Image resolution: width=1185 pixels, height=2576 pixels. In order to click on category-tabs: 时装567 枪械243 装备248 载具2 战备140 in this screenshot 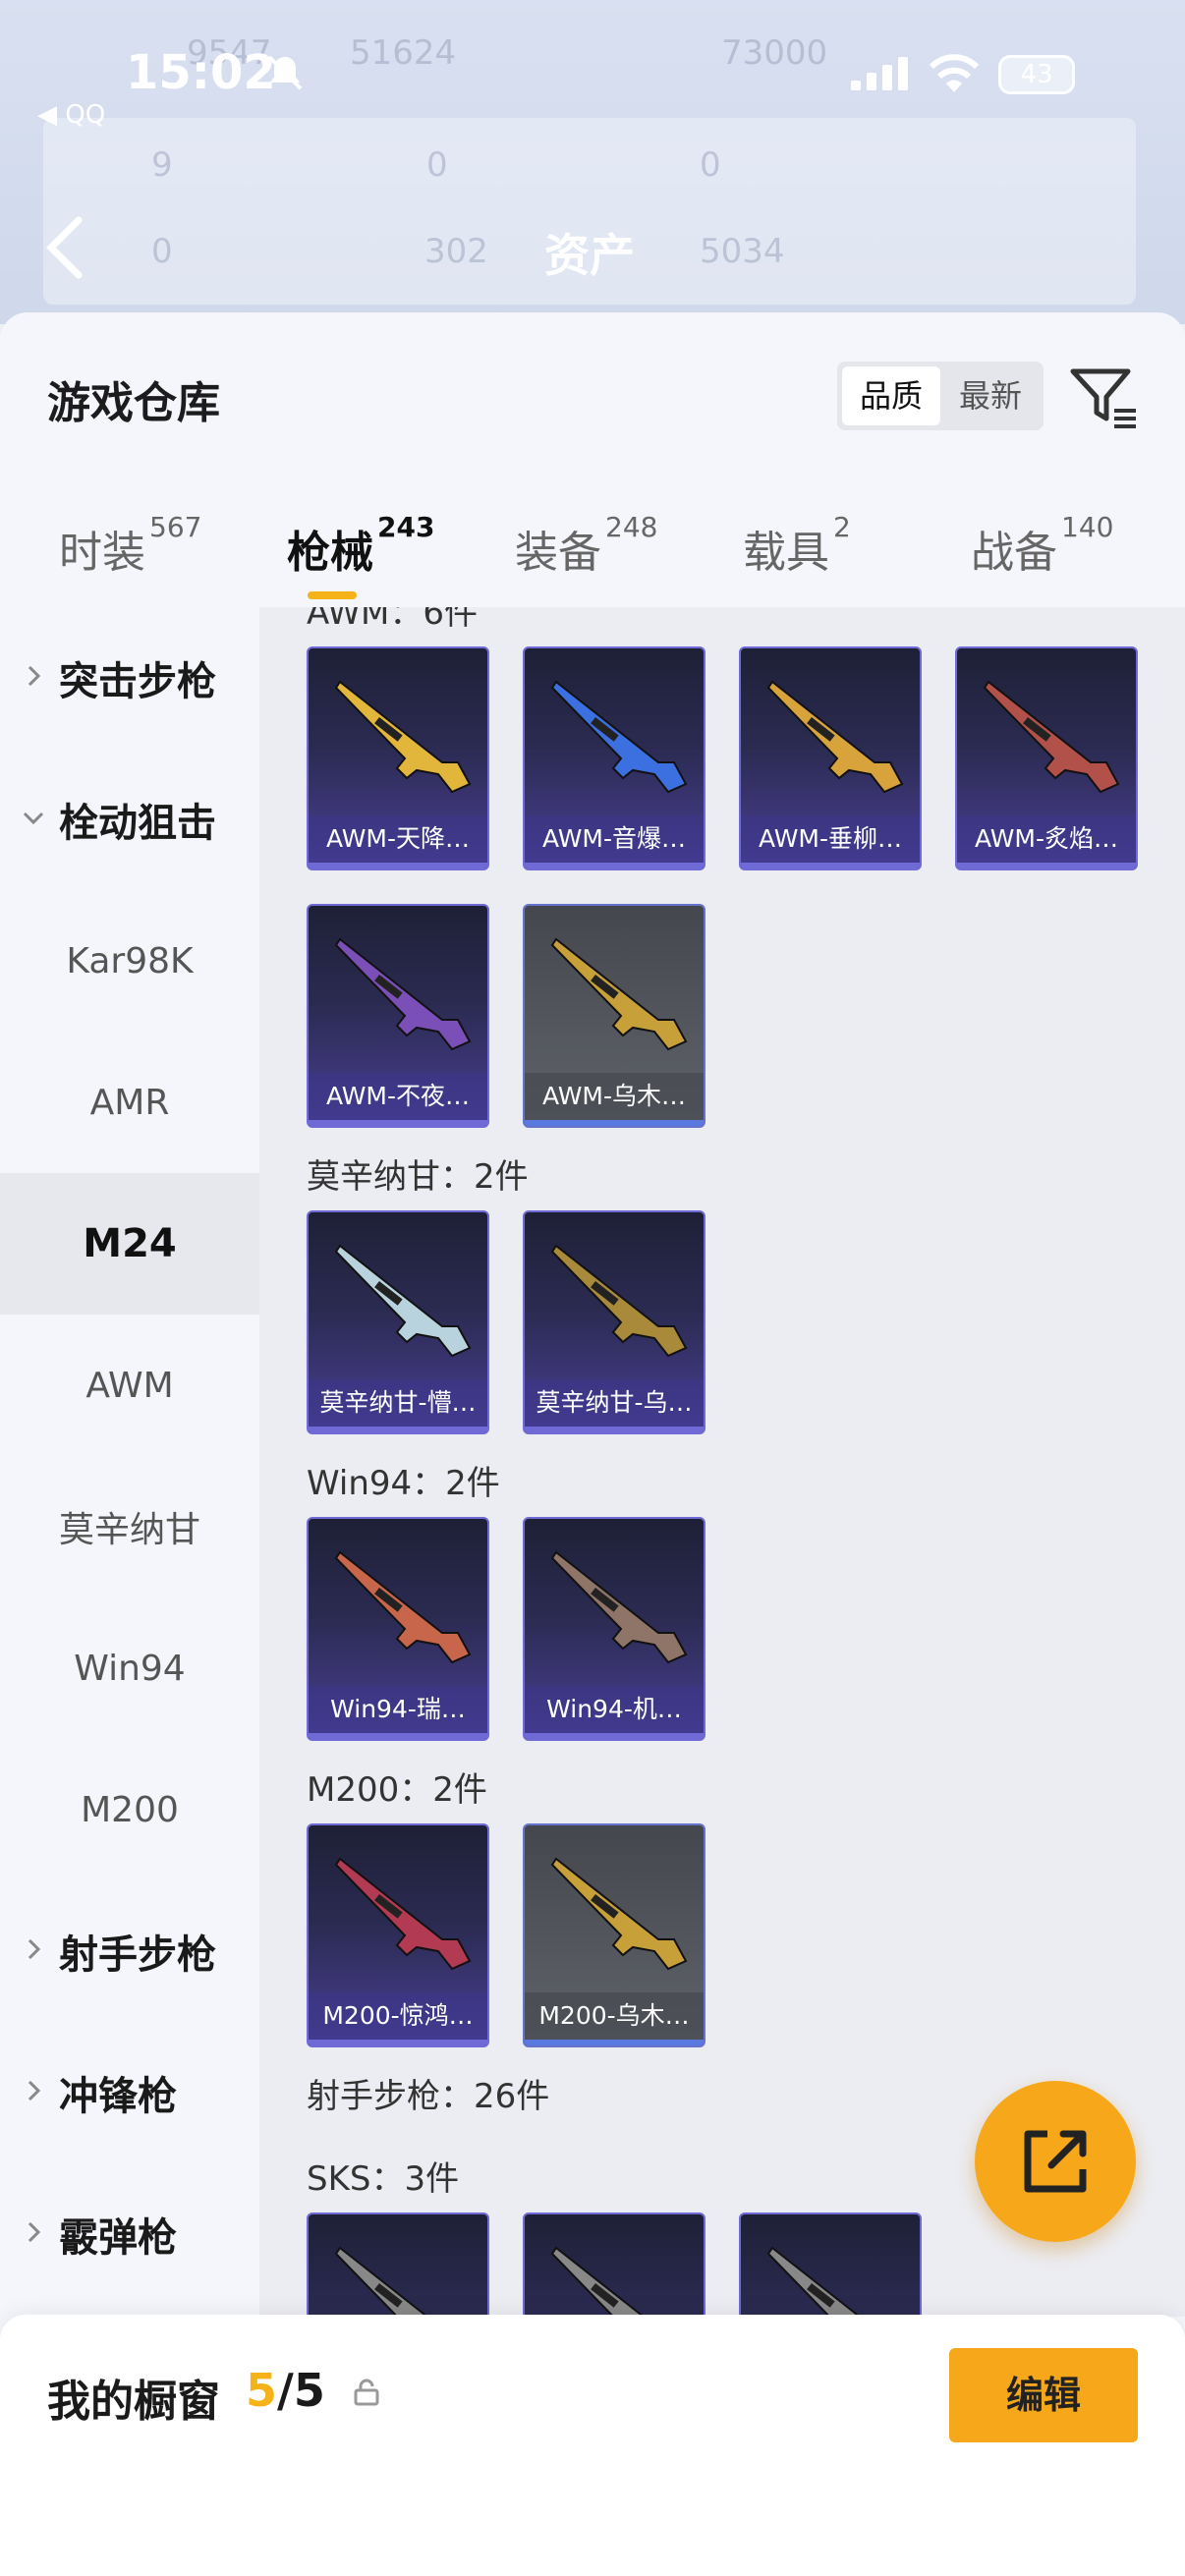, I will do `click(592, 553)`.